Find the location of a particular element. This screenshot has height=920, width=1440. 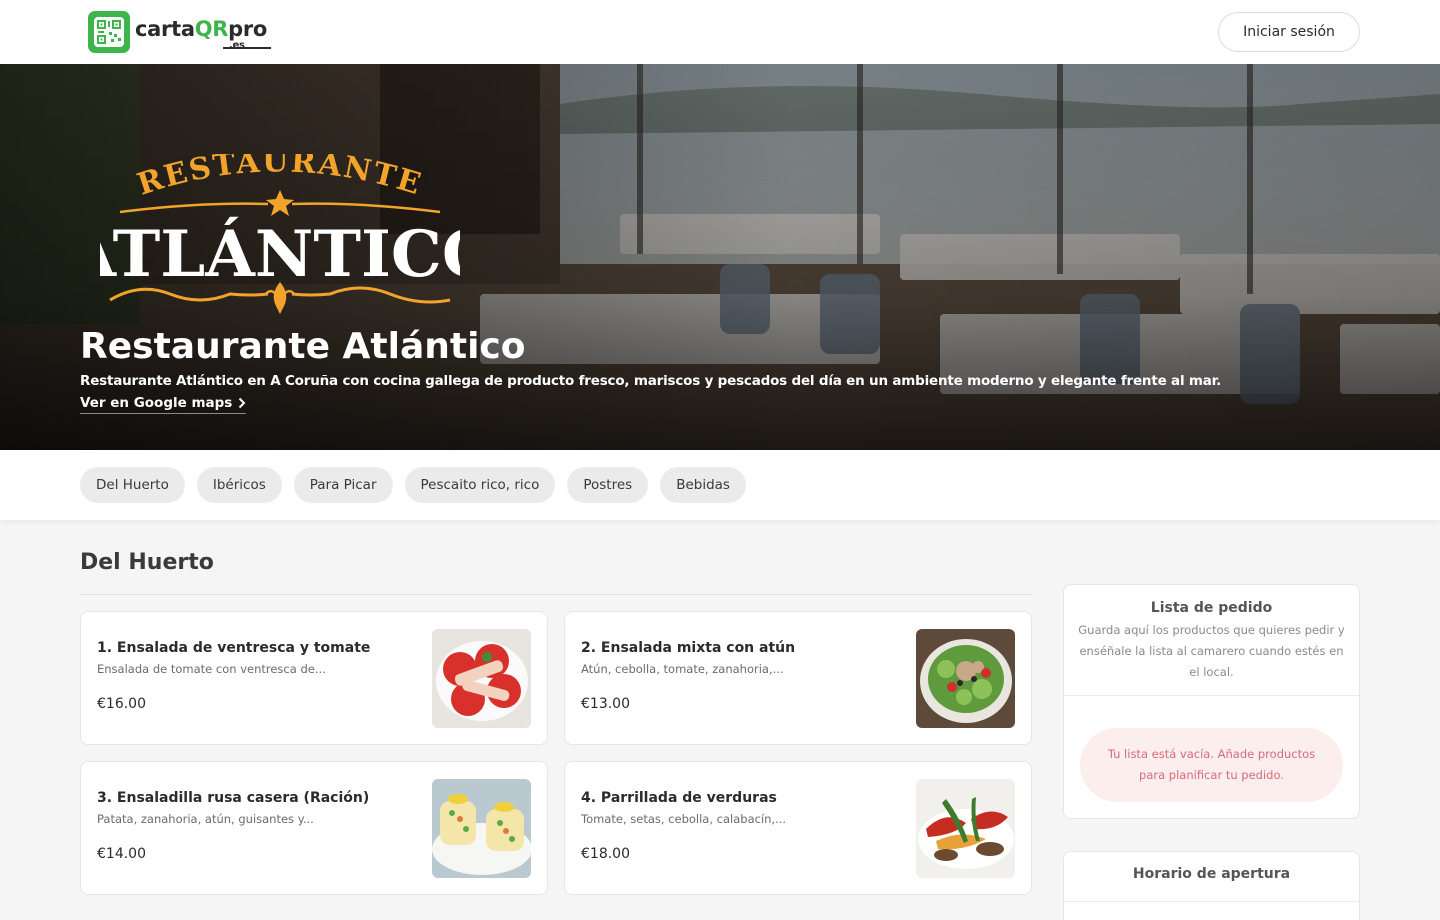

google-maps-link: Ver en Google maps is located at coordinates (163, 404).